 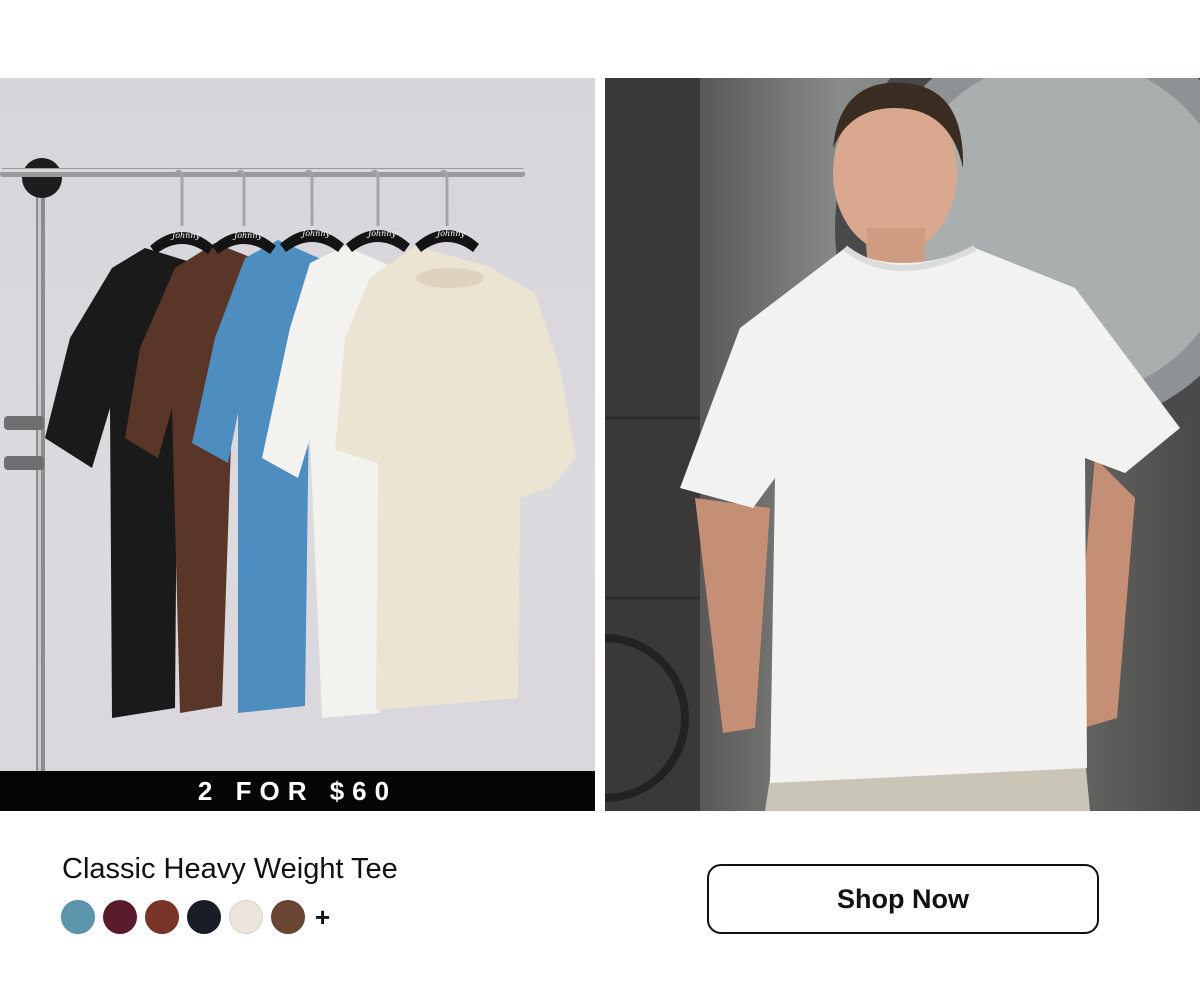 I want to click on swatch-rust-brown, so click(x=162, y=917).